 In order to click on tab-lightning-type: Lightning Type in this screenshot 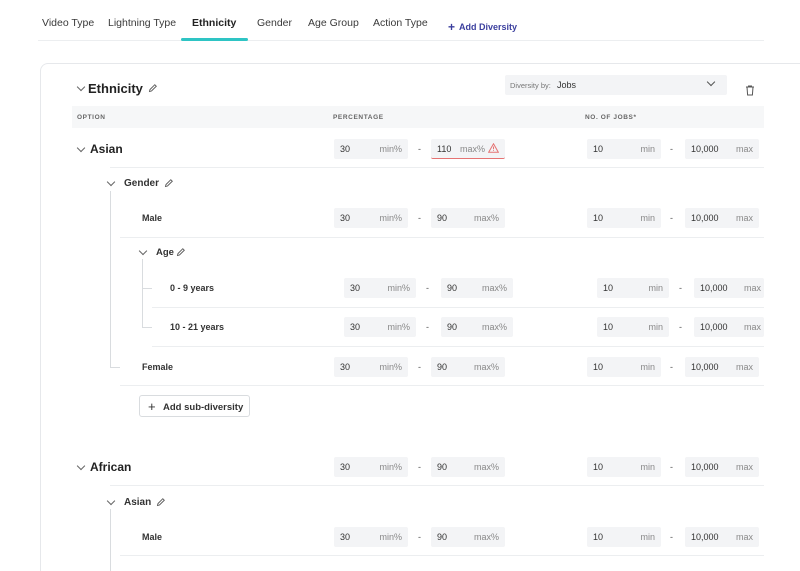, I will do `click(142, 23)`.